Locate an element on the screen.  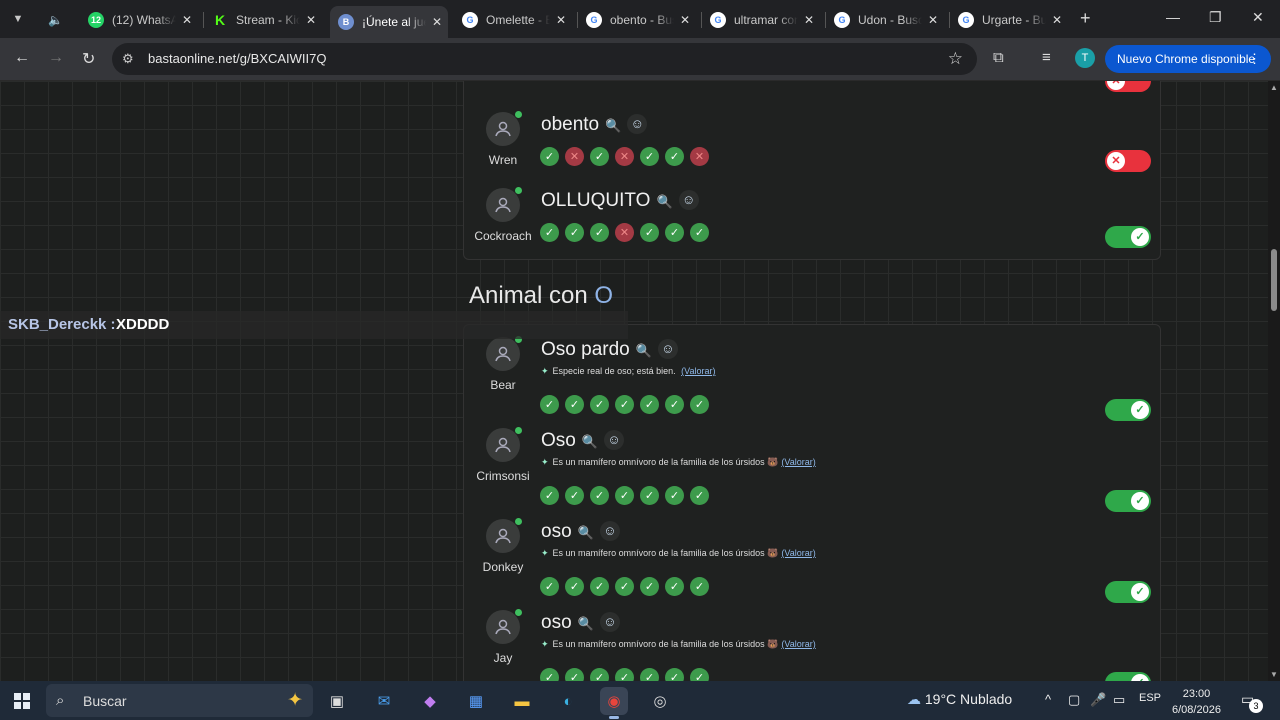
chrome-icon: ◉ is located at coordinates (614, 703).